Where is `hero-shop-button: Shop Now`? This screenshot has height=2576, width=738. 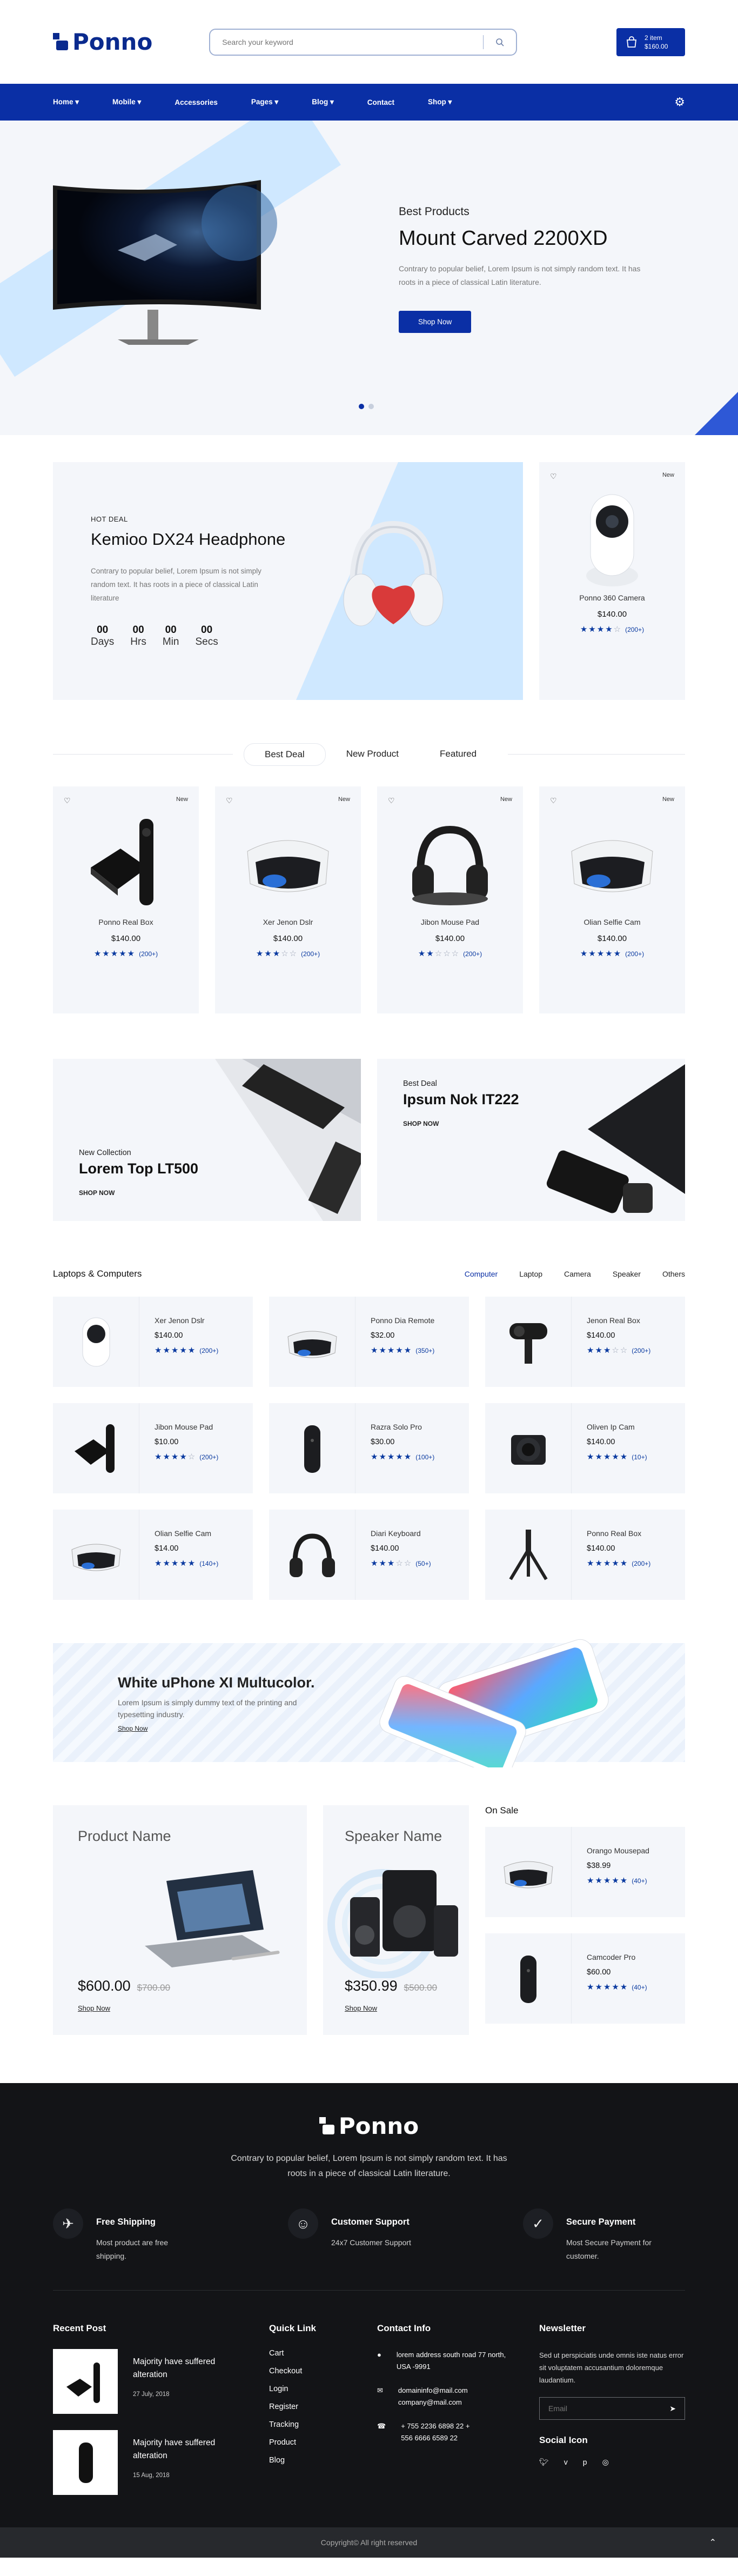 hero-shop-button: Shop Now is located at coordinates (435, 322).